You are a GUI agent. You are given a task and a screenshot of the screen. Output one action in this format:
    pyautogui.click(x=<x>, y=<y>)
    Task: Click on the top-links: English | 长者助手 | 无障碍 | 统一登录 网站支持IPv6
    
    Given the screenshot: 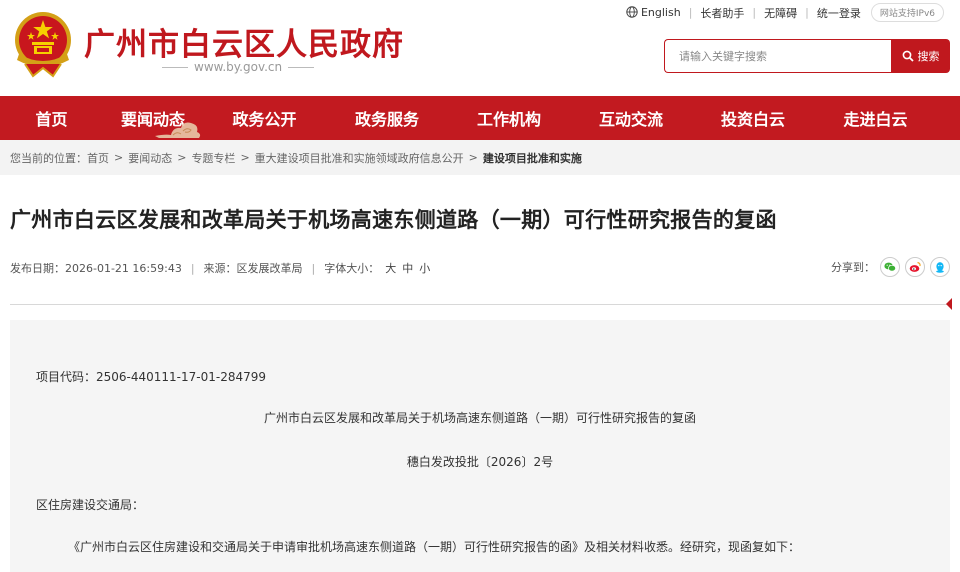 What is the action you would take?
    pyautogui.click(x=785, y=12)
    